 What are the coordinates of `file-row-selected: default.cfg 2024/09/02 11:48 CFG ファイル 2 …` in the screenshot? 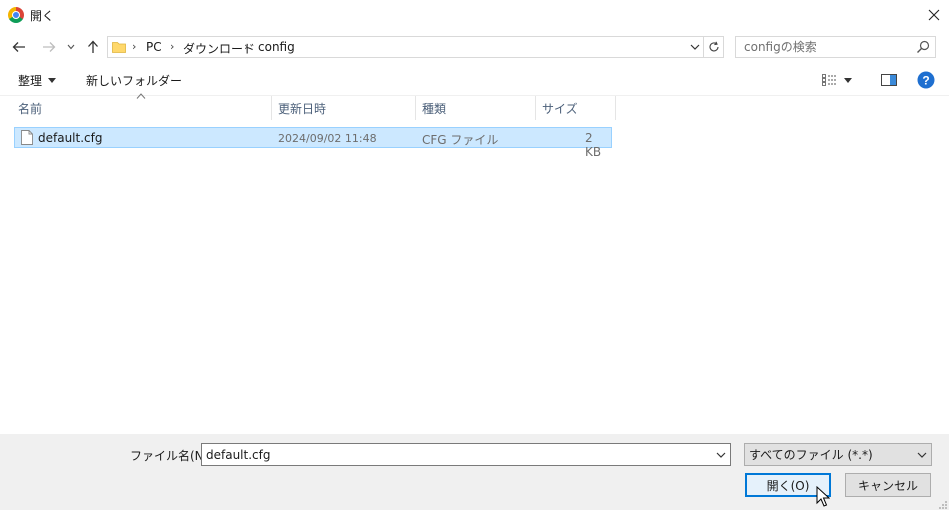 It's located at (313, 143).